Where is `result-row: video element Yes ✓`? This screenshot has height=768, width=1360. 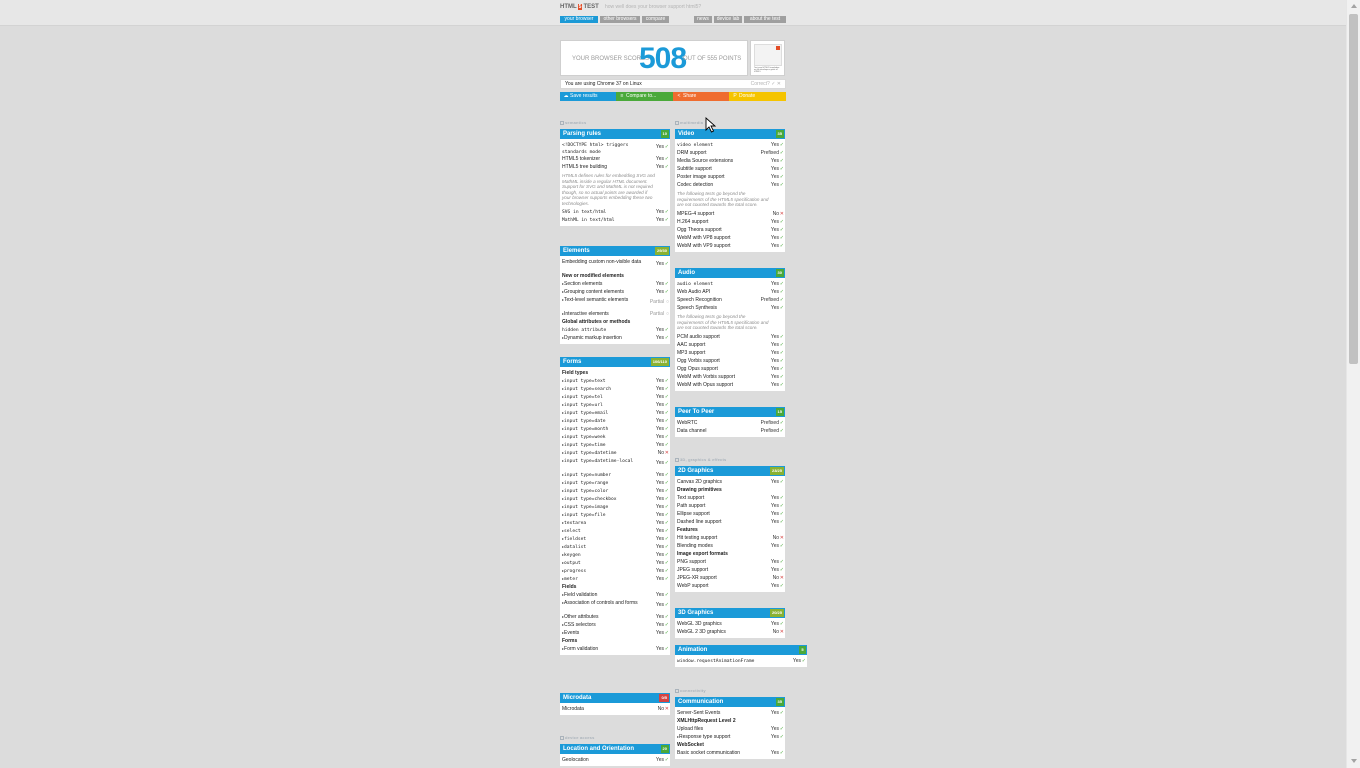
result-row: video element Yes ✓ is located at coordinates (730, 145).